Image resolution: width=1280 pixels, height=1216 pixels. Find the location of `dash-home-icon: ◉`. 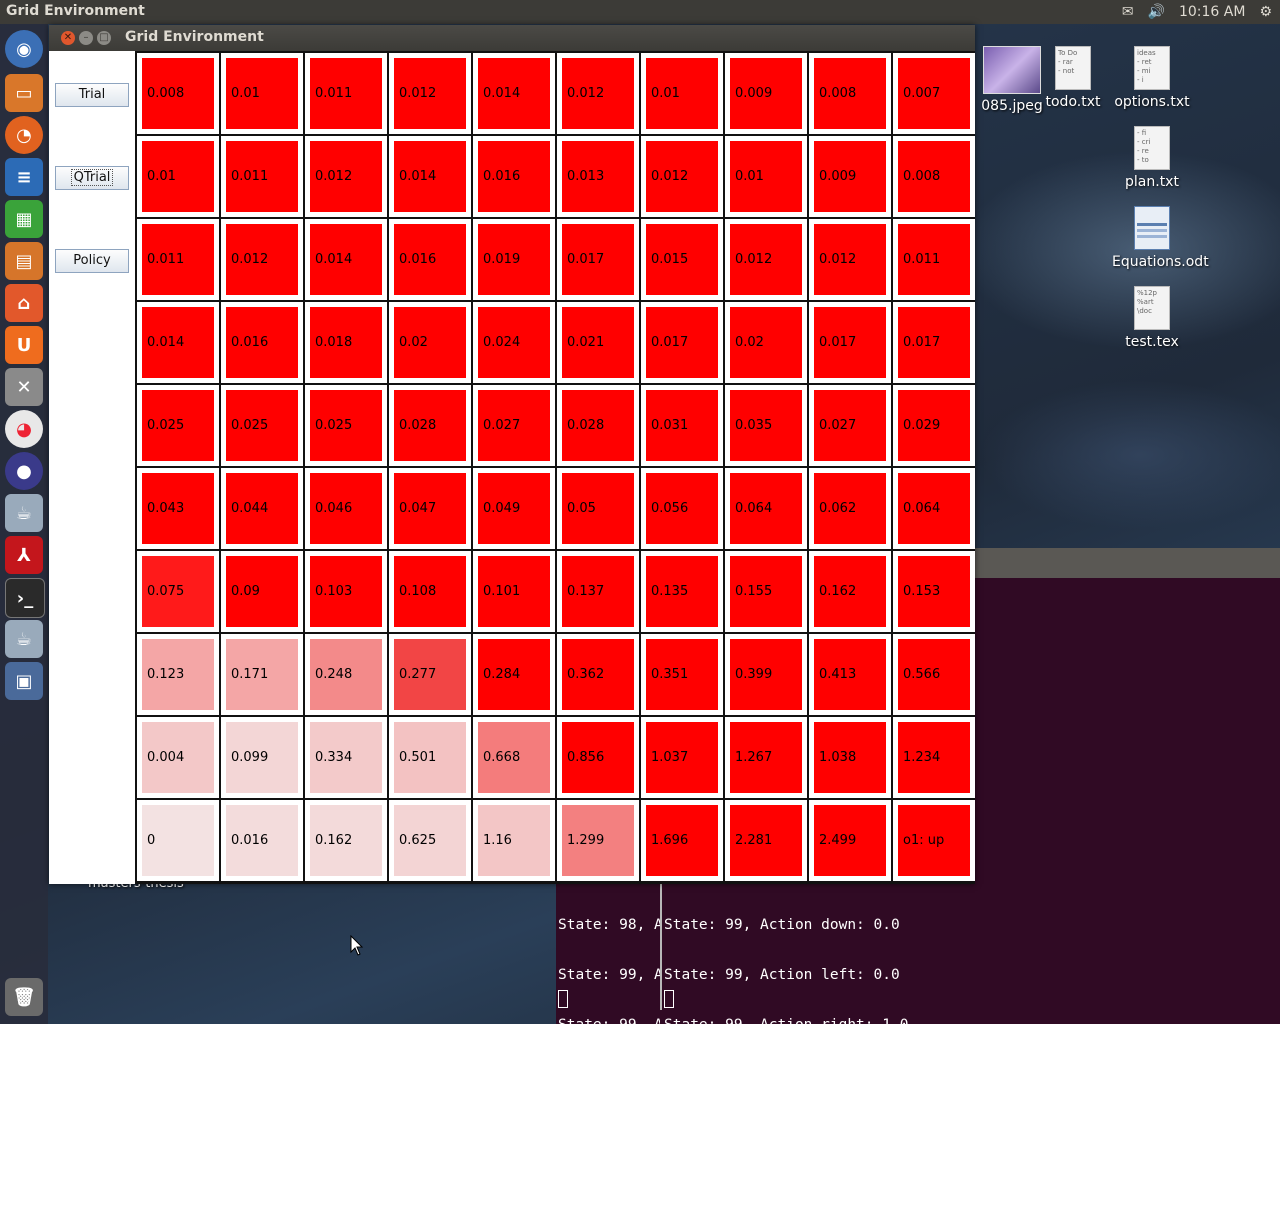

dash-home-icon: ◉ is located at coordinates (24, 49).